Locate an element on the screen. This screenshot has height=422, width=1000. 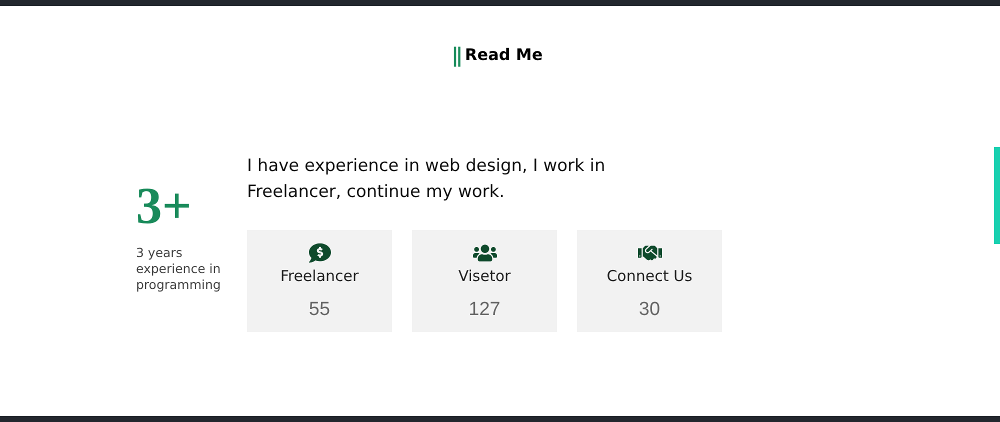
stat-count: 30 is located at coordinates (649, 310).